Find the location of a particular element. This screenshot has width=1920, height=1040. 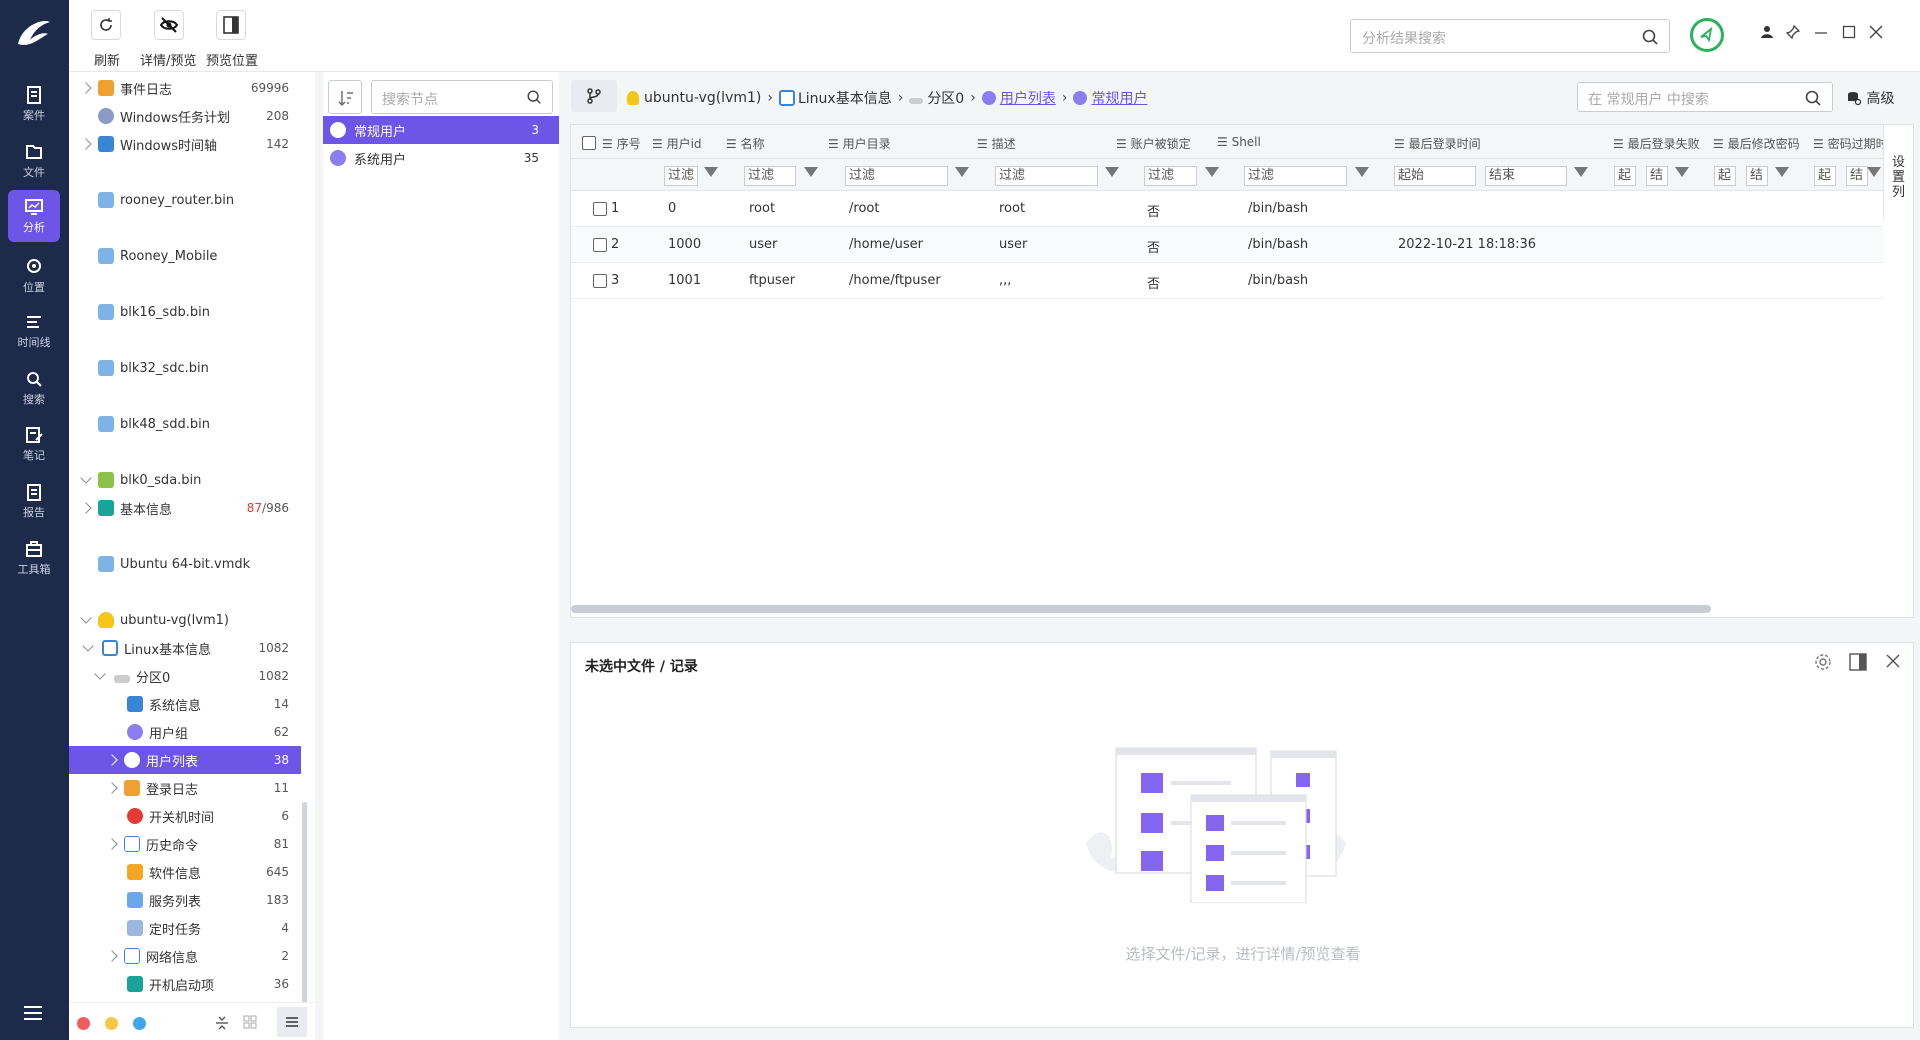

breadcrumb-item: ubuntu-vg(lvm1) is located at coordinates (702, 98).